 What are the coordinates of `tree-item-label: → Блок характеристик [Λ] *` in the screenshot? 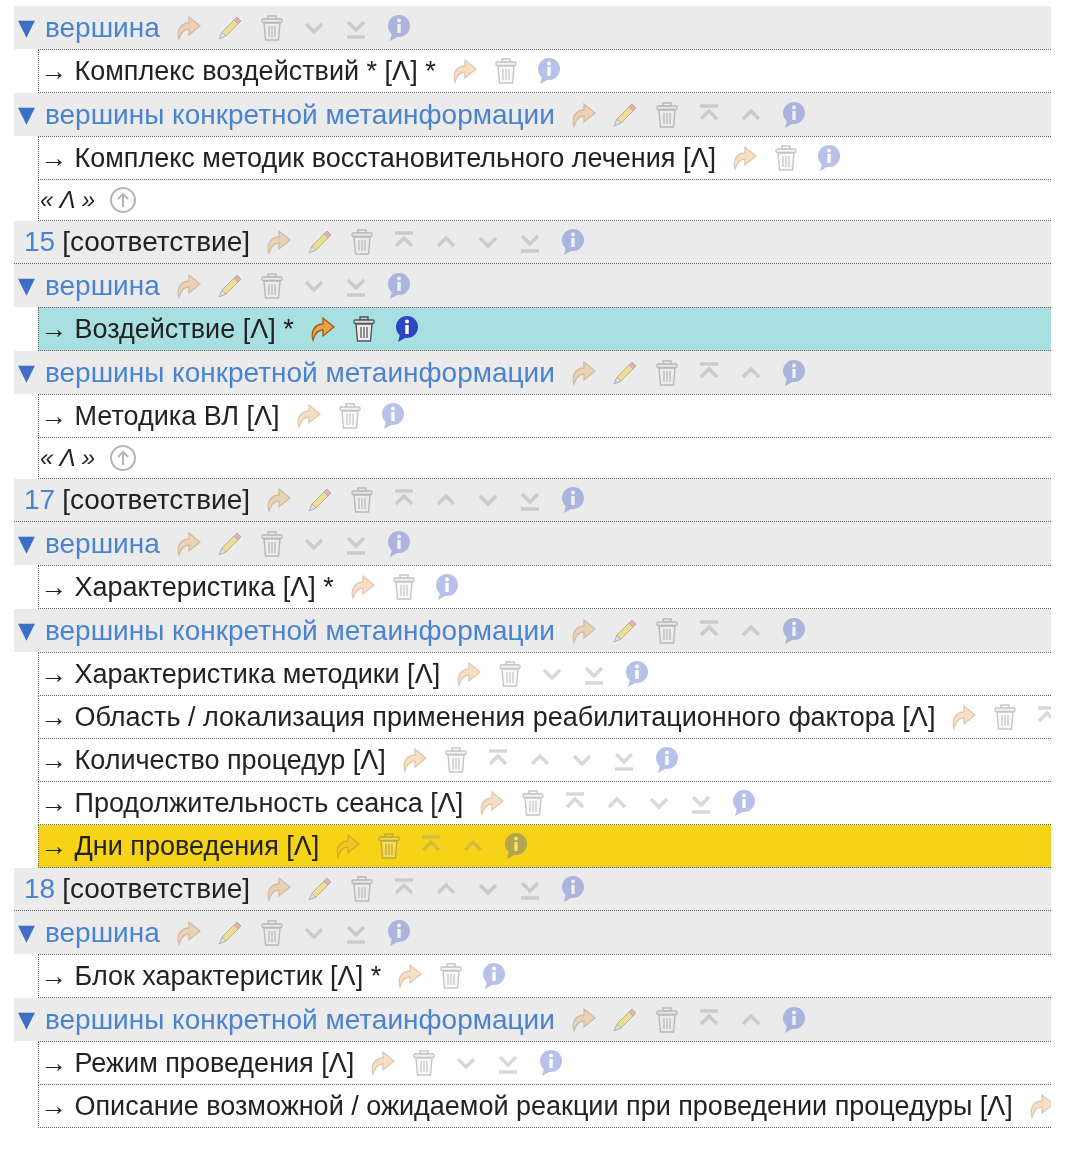 It's located at (211, 976).